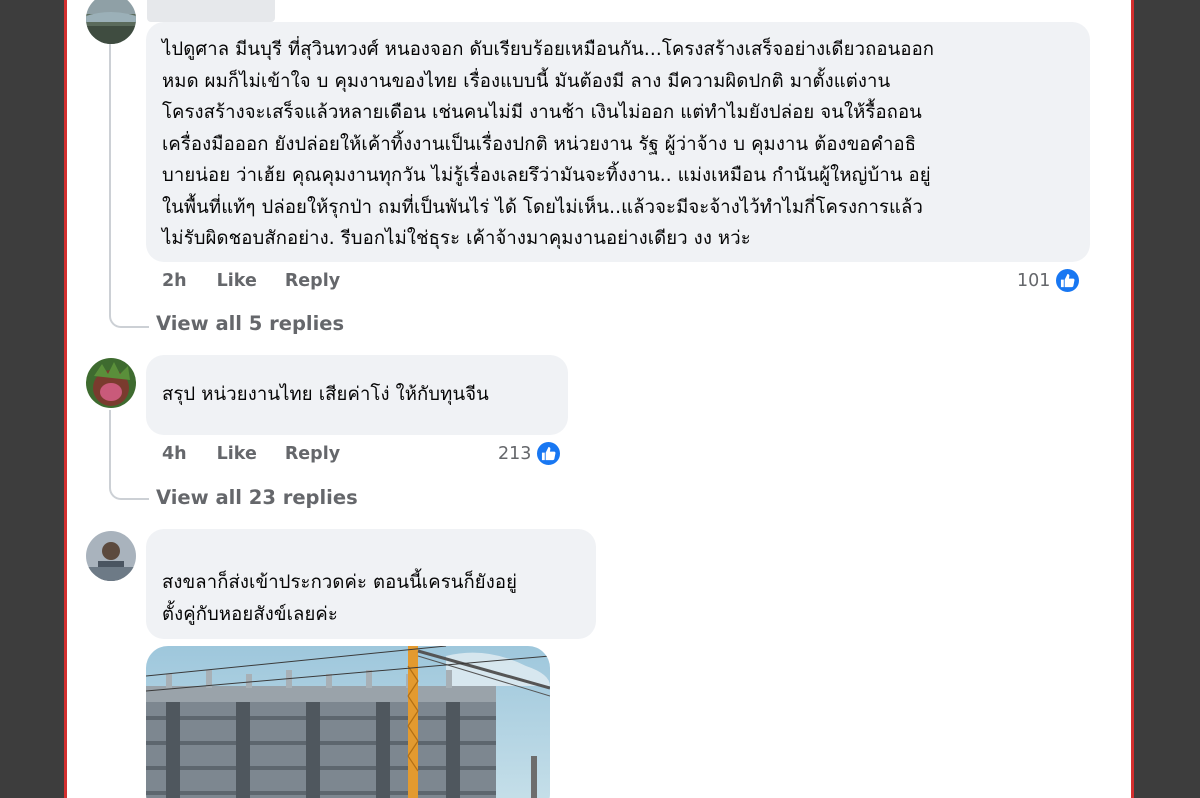 This screenshot has width=1200, height=798. I want to click on reaction-number: 101, so click(1034, 280).